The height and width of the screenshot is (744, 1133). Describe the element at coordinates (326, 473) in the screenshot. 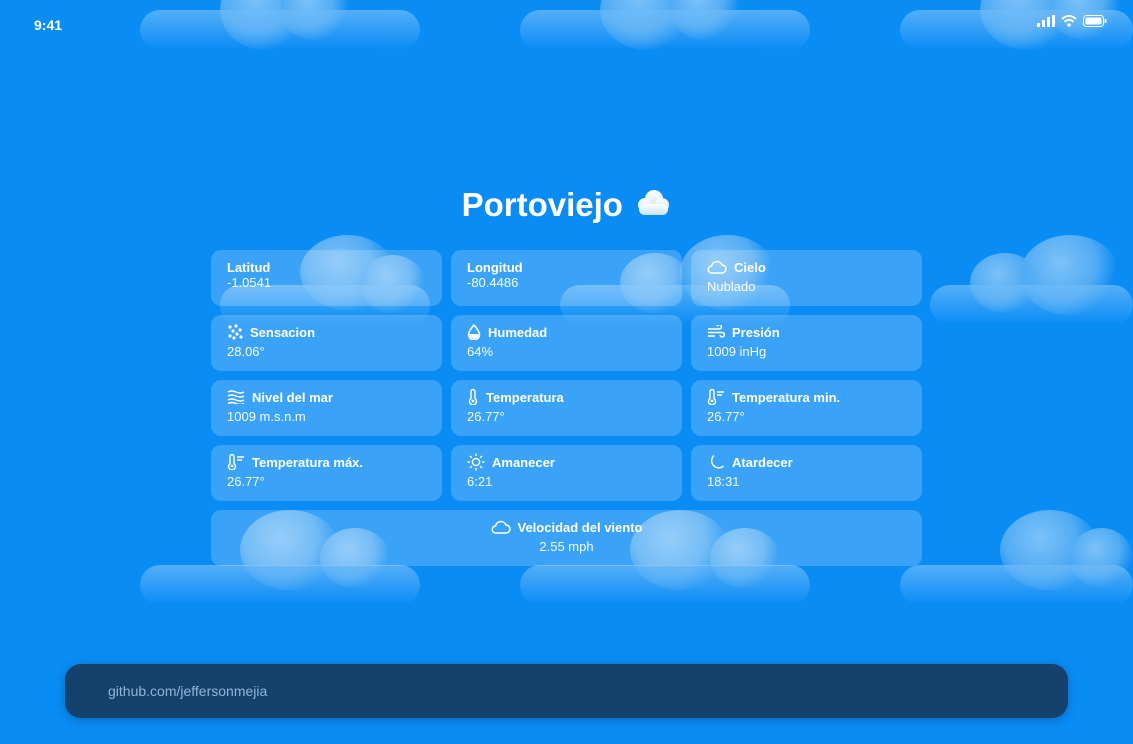

I see `card-temperatura-max: Temperatura máx. 26.77°` at that location.